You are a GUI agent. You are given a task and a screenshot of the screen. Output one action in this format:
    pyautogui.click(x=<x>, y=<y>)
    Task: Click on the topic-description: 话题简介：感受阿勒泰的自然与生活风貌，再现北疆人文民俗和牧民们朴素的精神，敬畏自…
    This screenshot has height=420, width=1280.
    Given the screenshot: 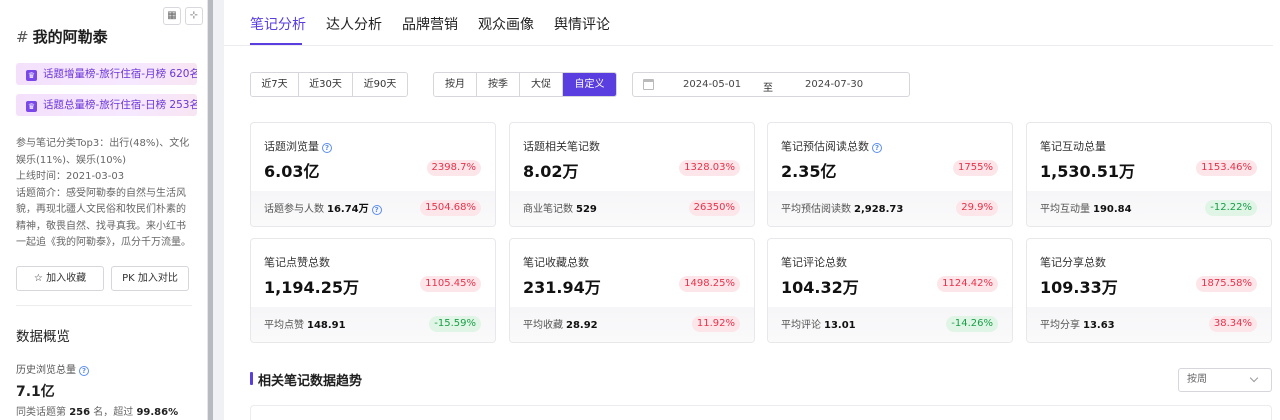 What is the action you would take?
    pyautogui.click(x=103, y=218)
    